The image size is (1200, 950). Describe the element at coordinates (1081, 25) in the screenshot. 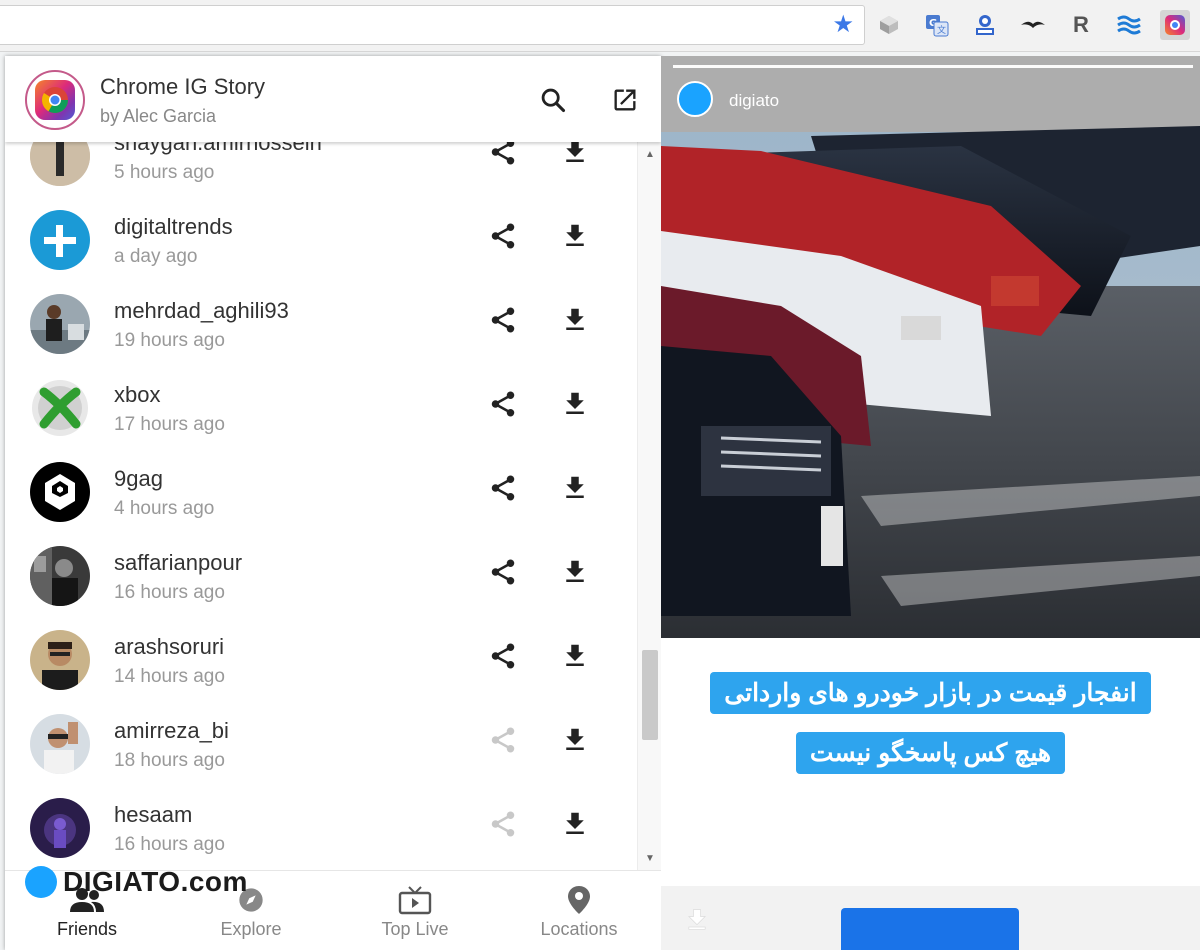

I see `r-letter-icon: R` at that location.